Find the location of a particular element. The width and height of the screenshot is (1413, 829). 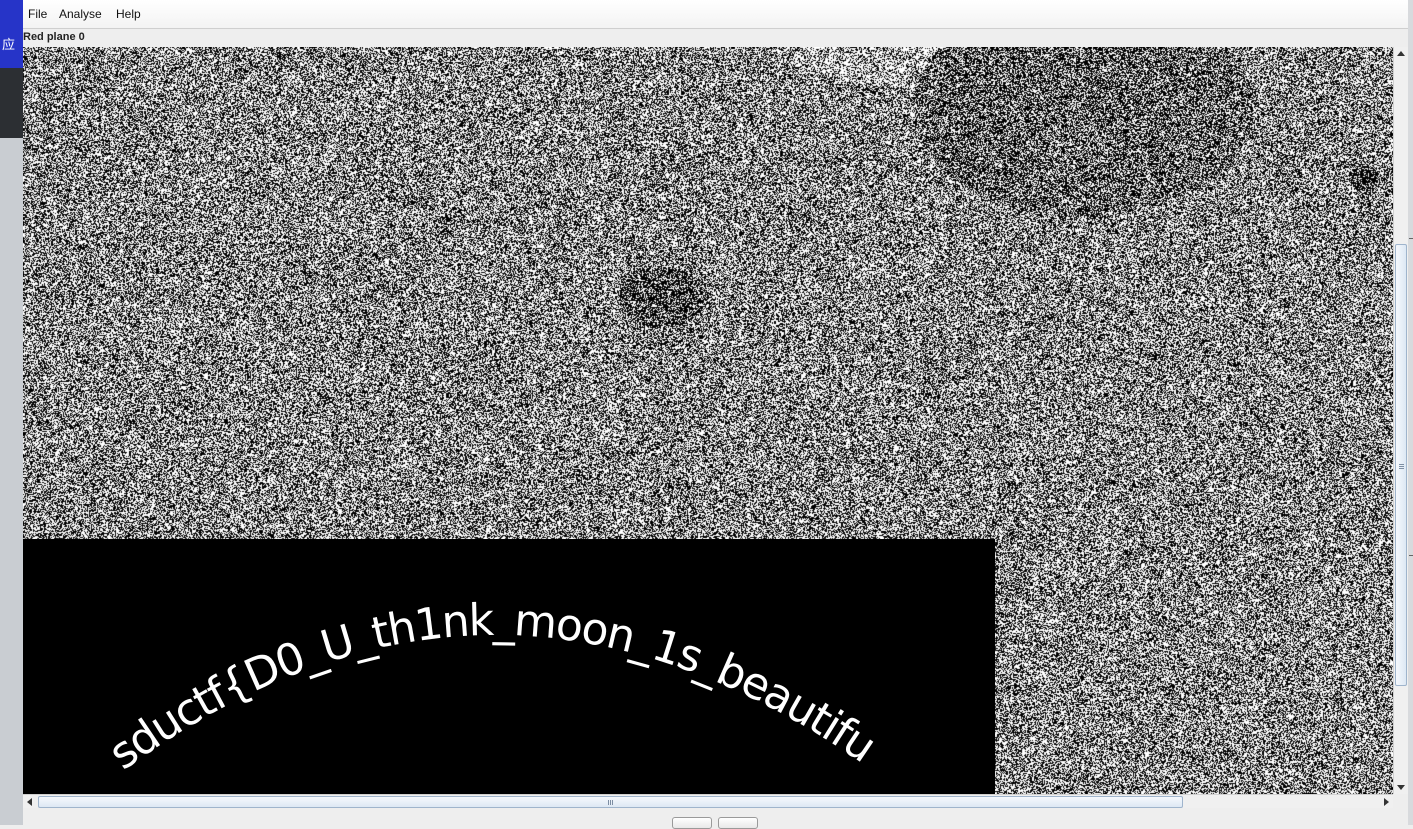

menu-help: Help is located at coordinates (128, 14).